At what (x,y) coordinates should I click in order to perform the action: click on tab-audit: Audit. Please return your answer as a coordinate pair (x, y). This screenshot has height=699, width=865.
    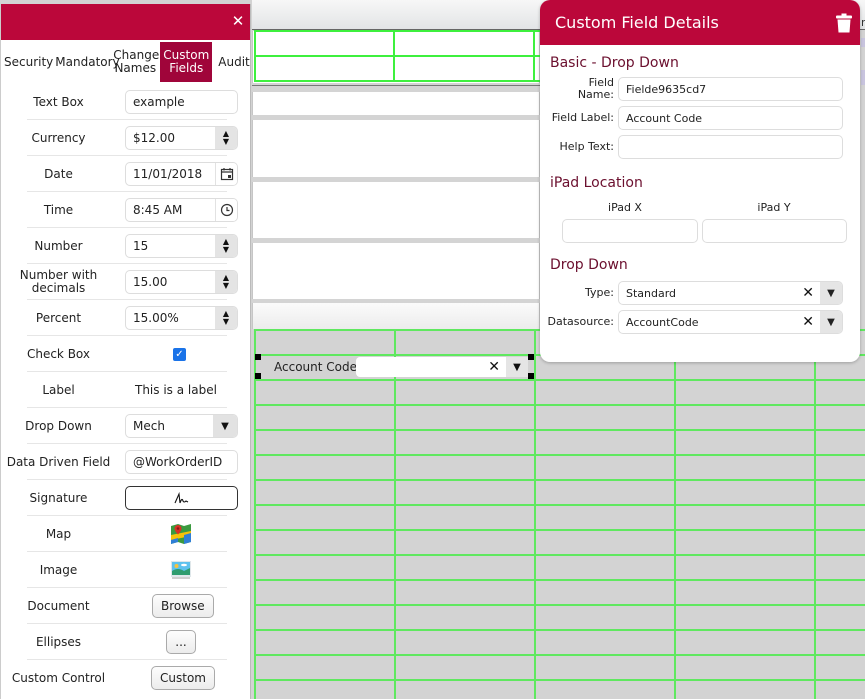
    Looking at the image, I should click on (233, 61).